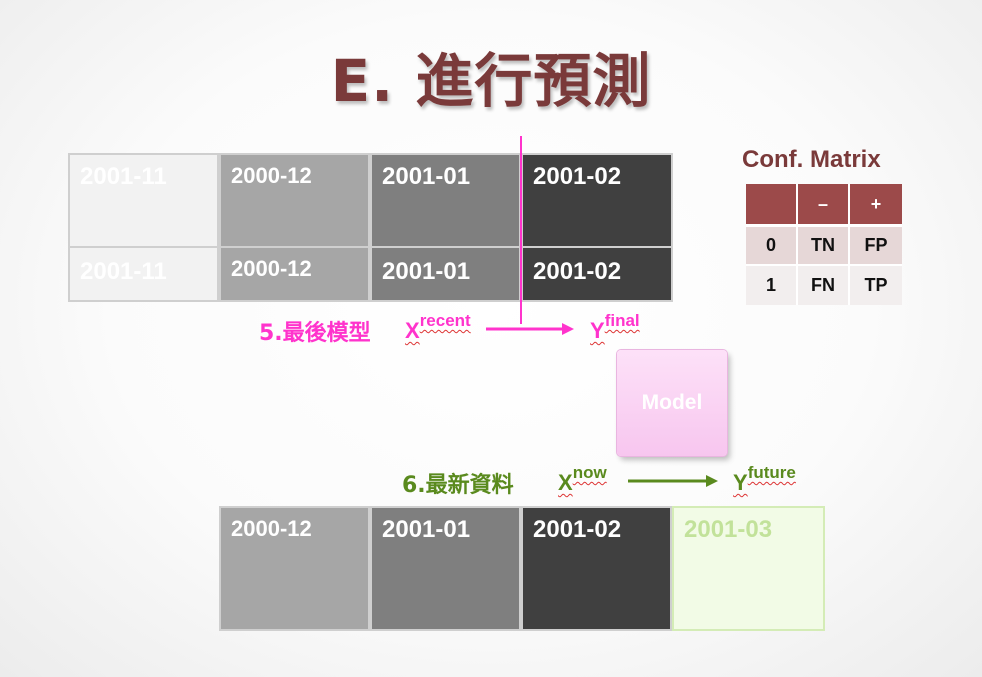  I want to click on cutoff-line, so click(521, 230).